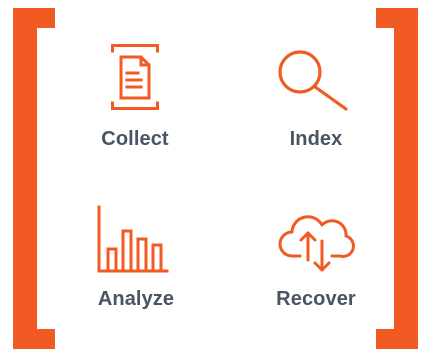 The width and height of the screenshot is (431, 357). I want to click on document-capture-icon, so click(135, 77).